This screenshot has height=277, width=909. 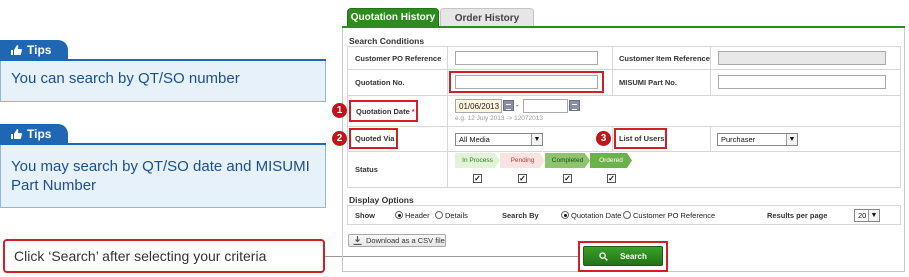 What do you see at coordinates (862, 215) in the screenshot?
I see `select-value: 20` at bounding box center [862, 215].